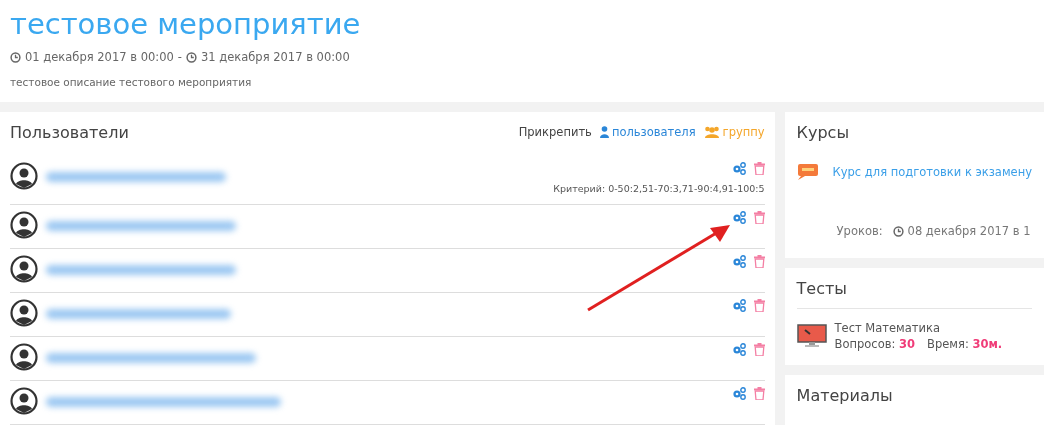 The width and height of the screenshot is (1044, 428). I want to click on event-description: тестовое описание тестового мероприятия, so click(131, 82).